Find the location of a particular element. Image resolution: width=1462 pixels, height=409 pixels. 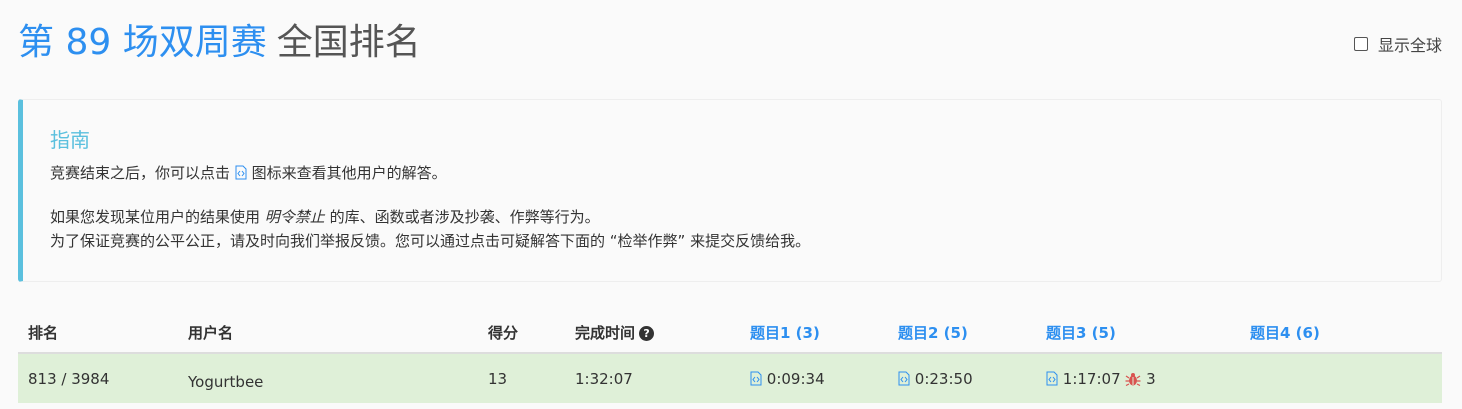

contest-title: 第 89 场双周赛 is located at coordinates (142, 43).